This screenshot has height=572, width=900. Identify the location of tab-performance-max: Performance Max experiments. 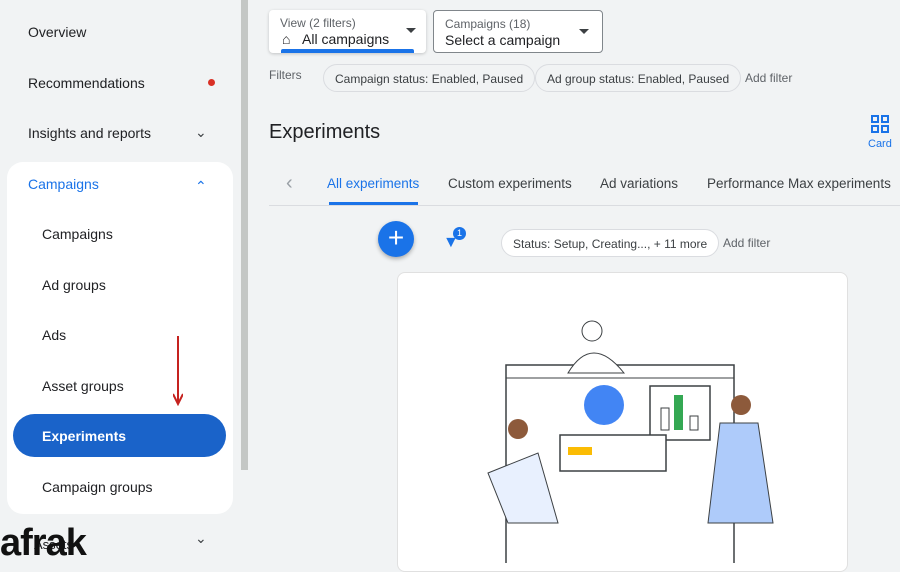
(799, 183).